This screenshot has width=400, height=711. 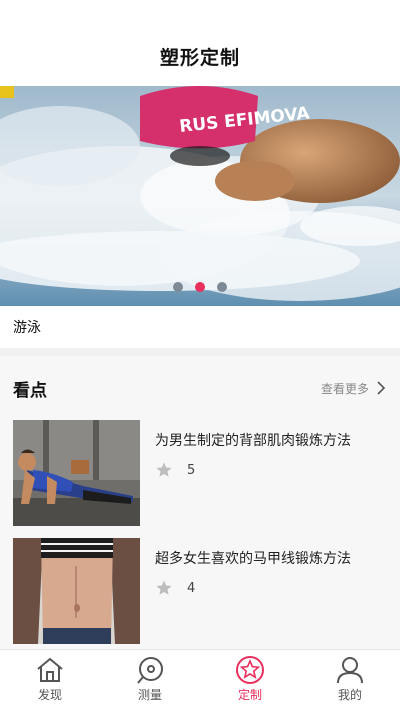 I want to click on tab-discover: 发现, so click(x=50, y=680).